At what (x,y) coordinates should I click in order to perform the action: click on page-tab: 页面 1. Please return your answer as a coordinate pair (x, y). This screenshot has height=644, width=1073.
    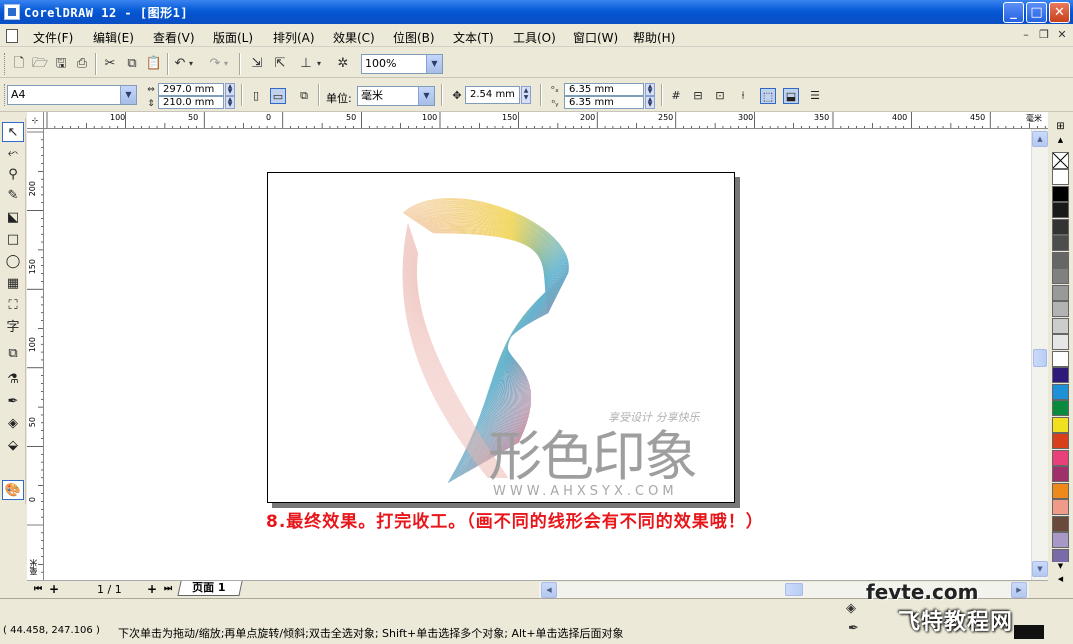
    Looking at the image, I should click on (210, 588).